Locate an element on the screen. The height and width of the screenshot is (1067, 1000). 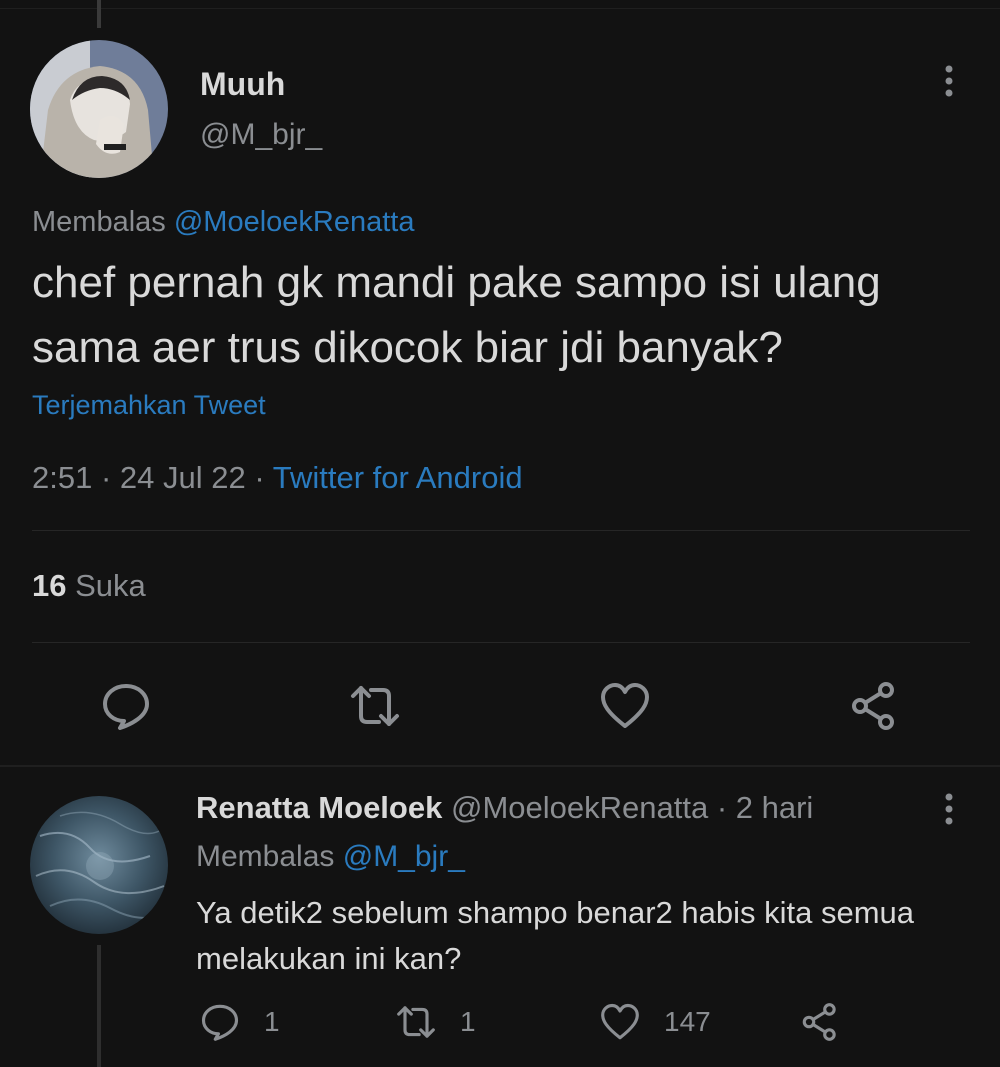
replying-mention-link: @MoeloekRenatta is located at coordinates (294, 222).